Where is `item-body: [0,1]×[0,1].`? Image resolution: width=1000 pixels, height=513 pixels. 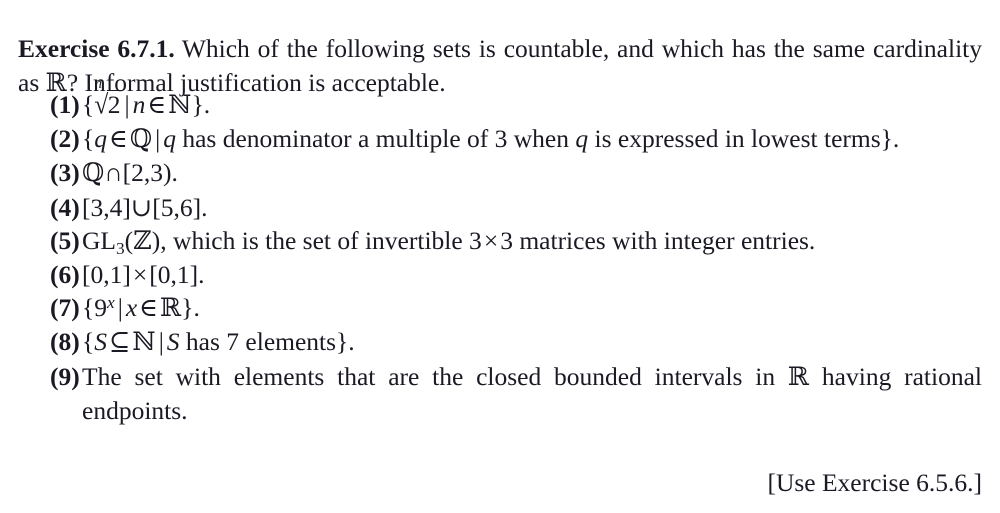 item-body: [0,1]×[0,1]. is located at coordinates (532, 274).